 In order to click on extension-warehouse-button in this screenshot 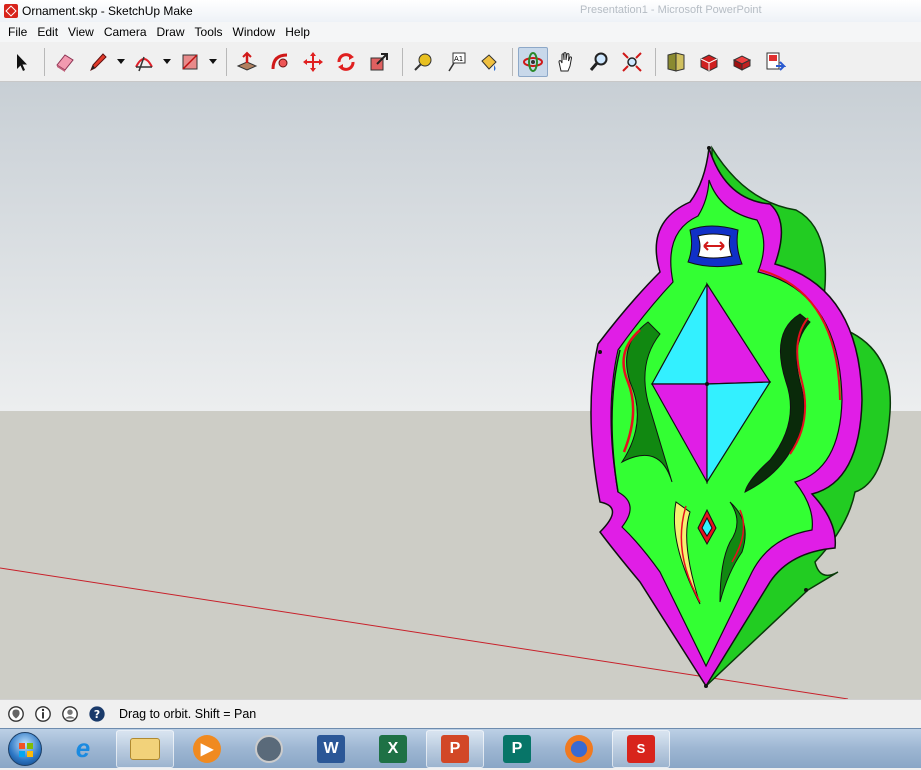, I will do `click(709, 62)`.